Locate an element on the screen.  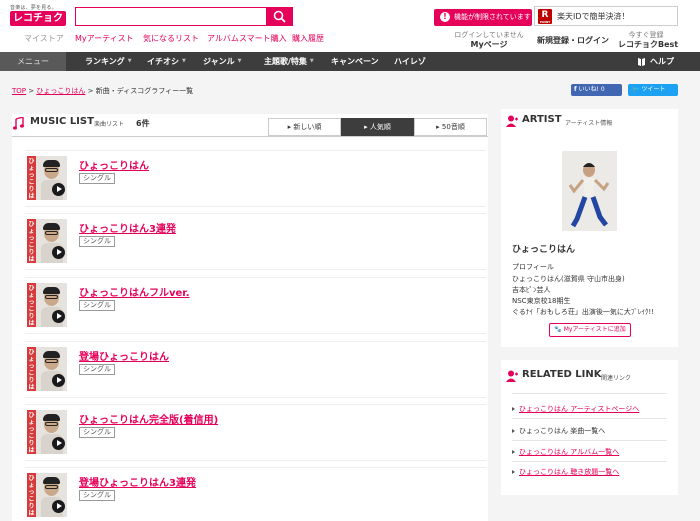
site-logo: レコチョク is located at coordinates (38, 18).